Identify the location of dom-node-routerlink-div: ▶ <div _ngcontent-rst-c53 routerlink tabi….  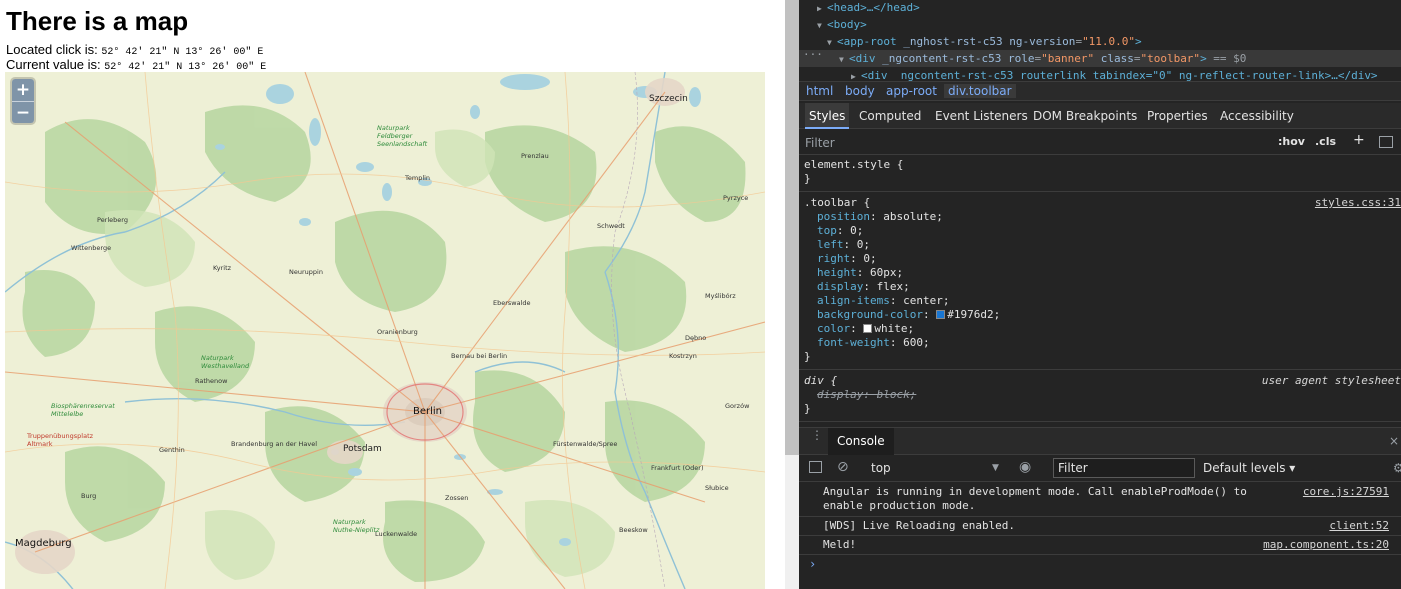
(1114, 74).